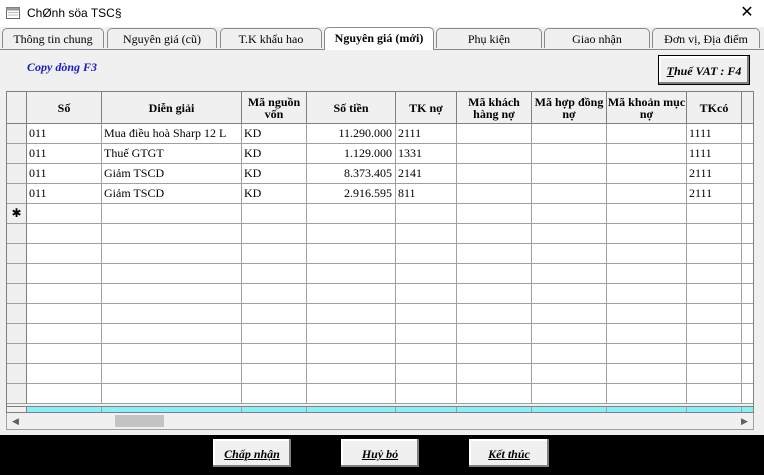  I want to click on col-header-credit-account: TKcó, so click(714, 108).